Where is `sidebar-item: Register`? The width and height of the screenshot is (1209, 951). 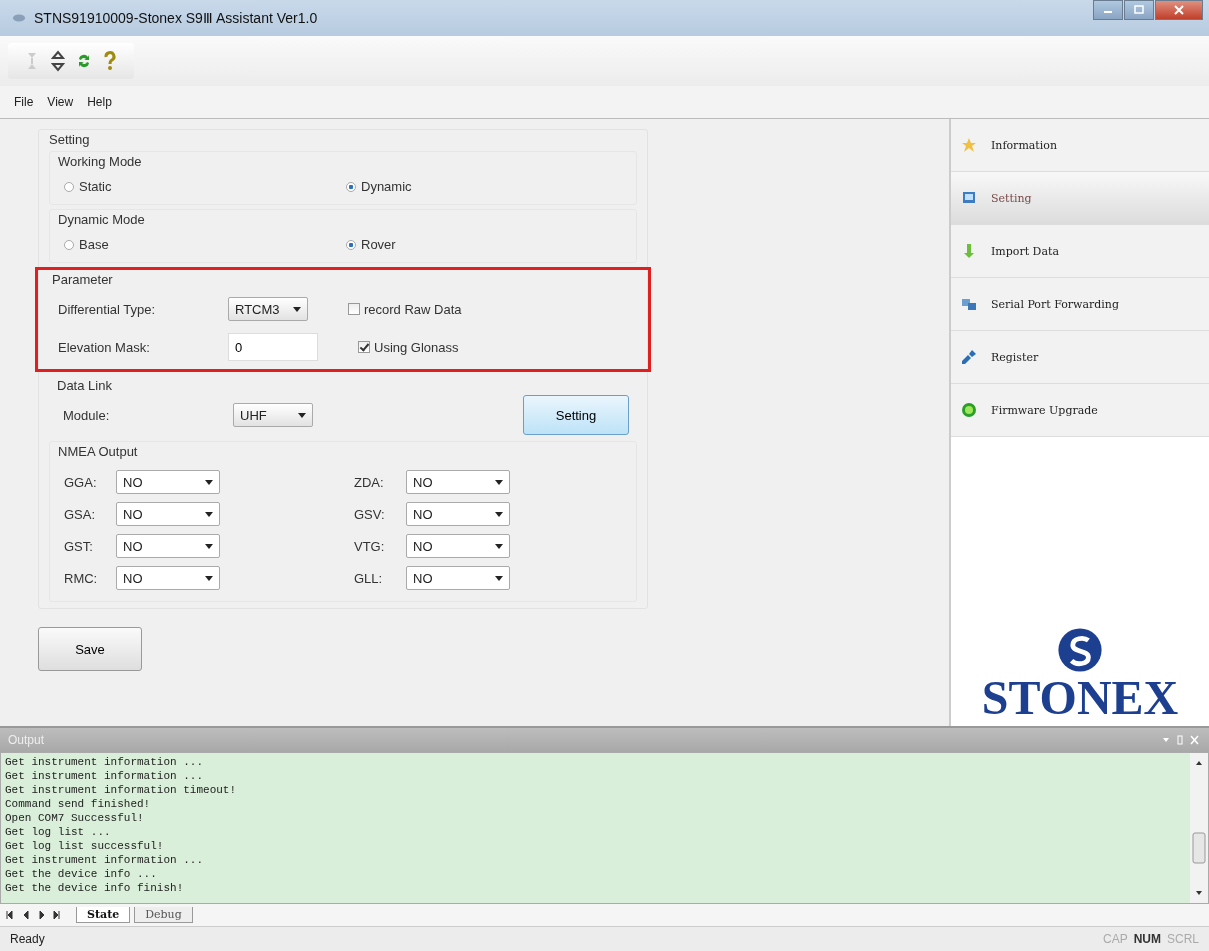 sidebar-item: Register is located at coordinates (1080, 357).